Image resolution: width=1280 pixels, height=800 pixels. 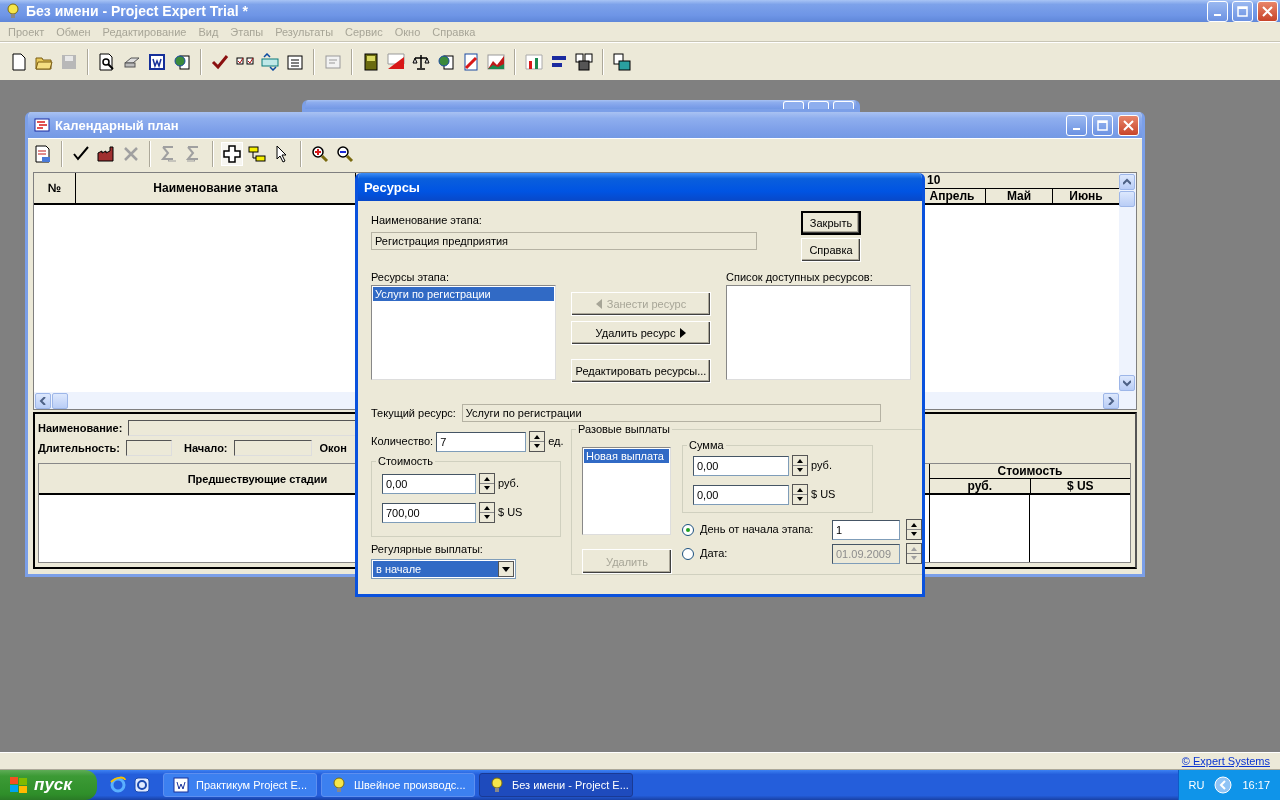 I want to click on field-label: Ресурсы этапа:, so click(x=410, y=277).